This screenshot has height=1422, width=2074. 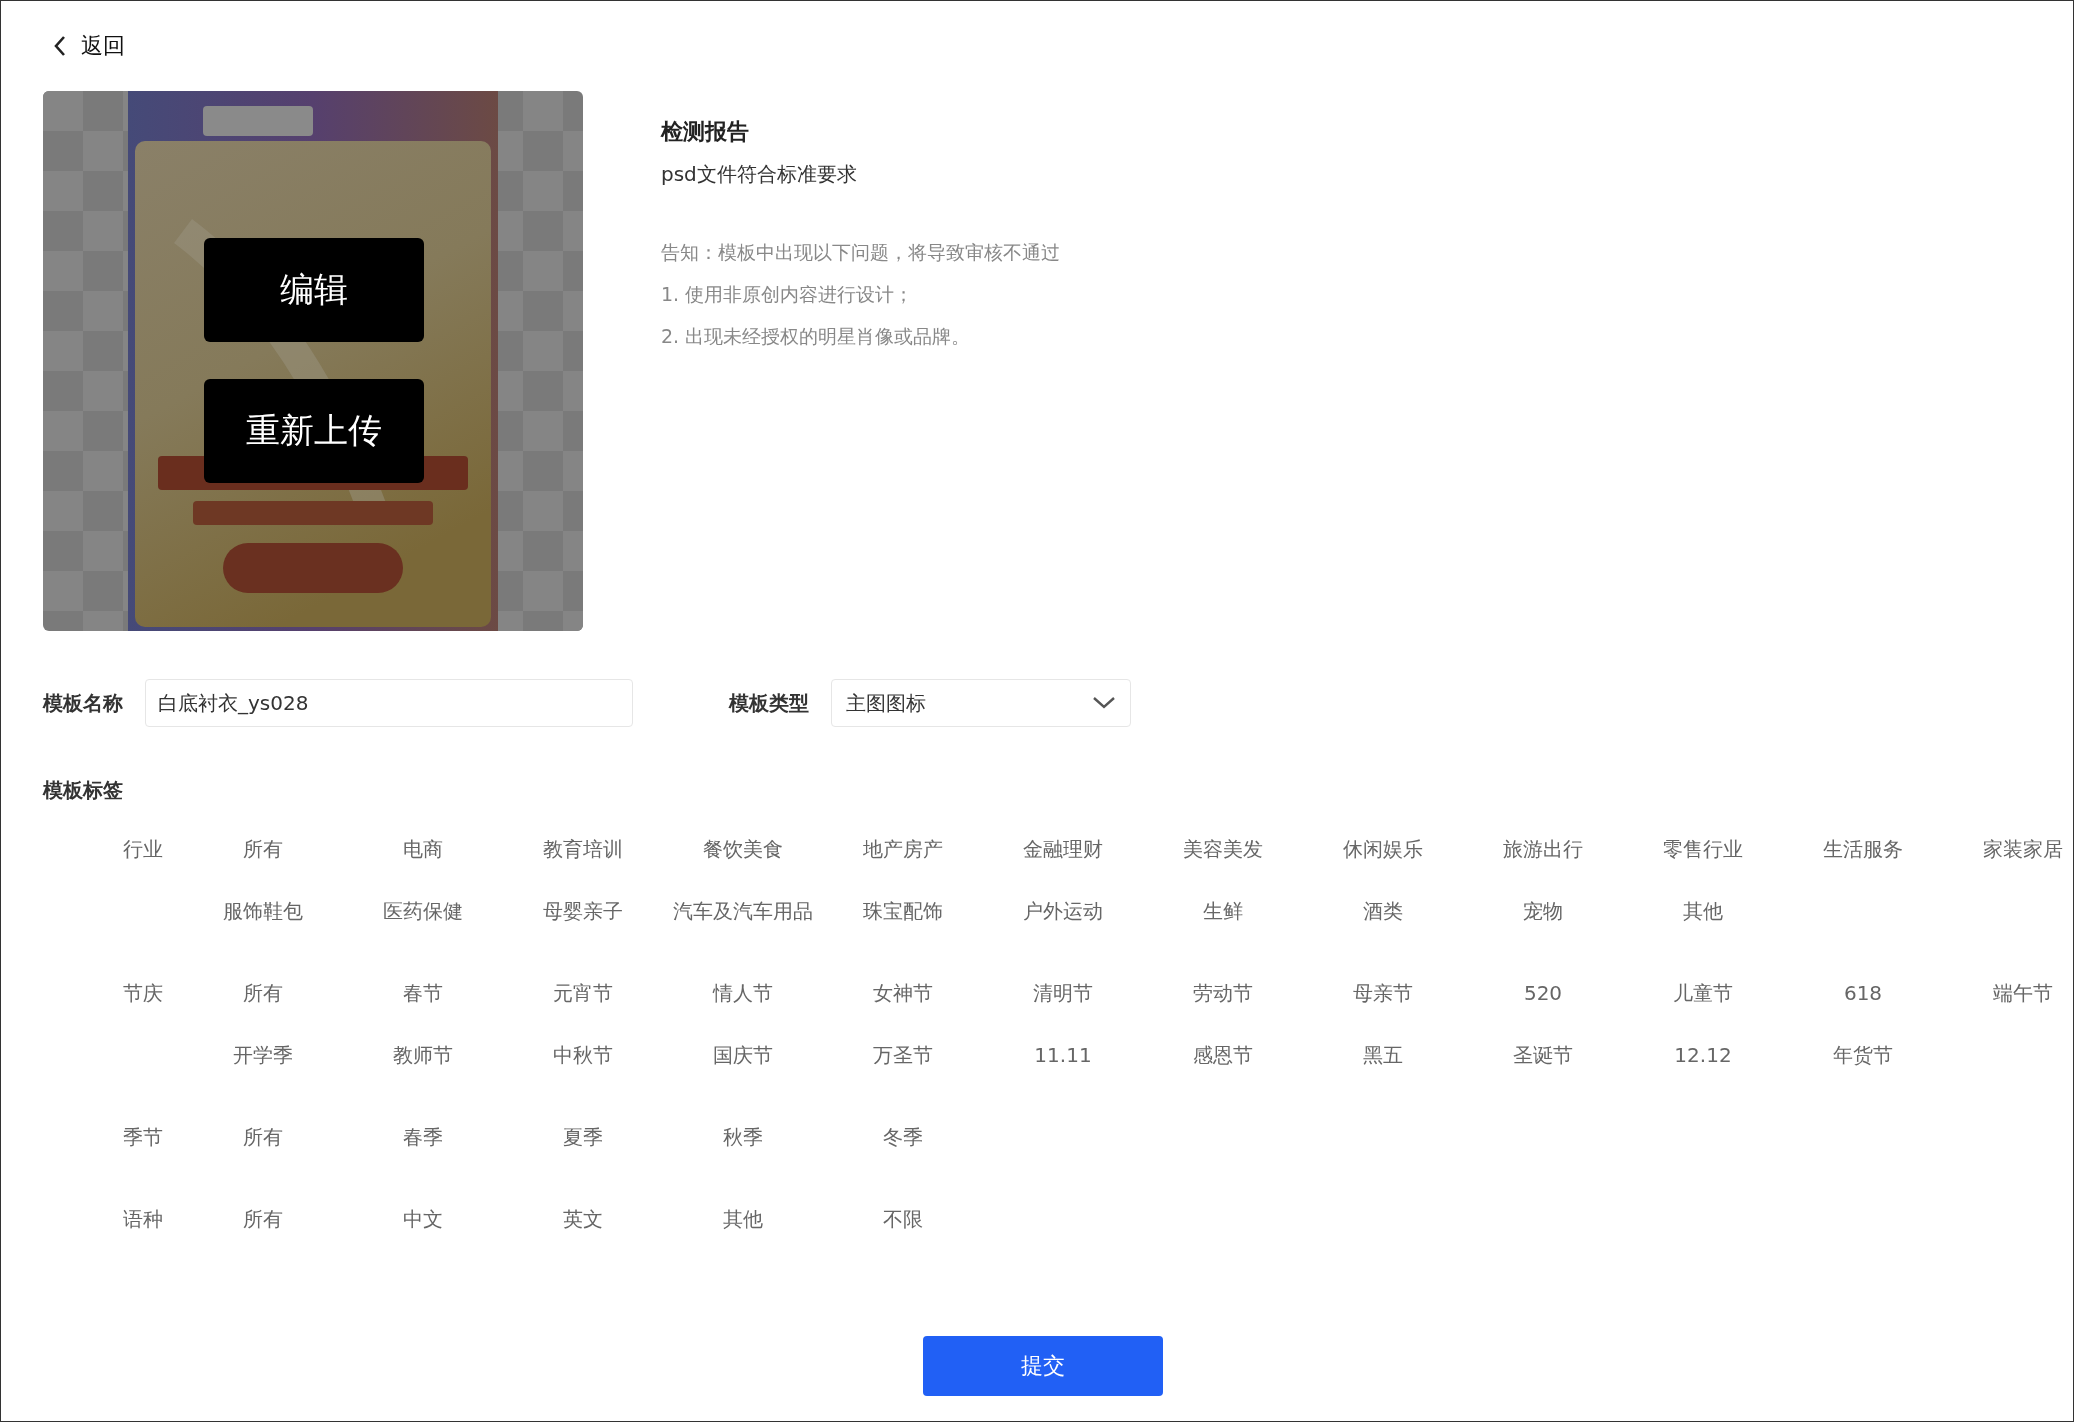 What do you see at coordinates (423, 1055) in the screenshot?
I see `tag-option: 教师节` at bounding box center [423, 1055].